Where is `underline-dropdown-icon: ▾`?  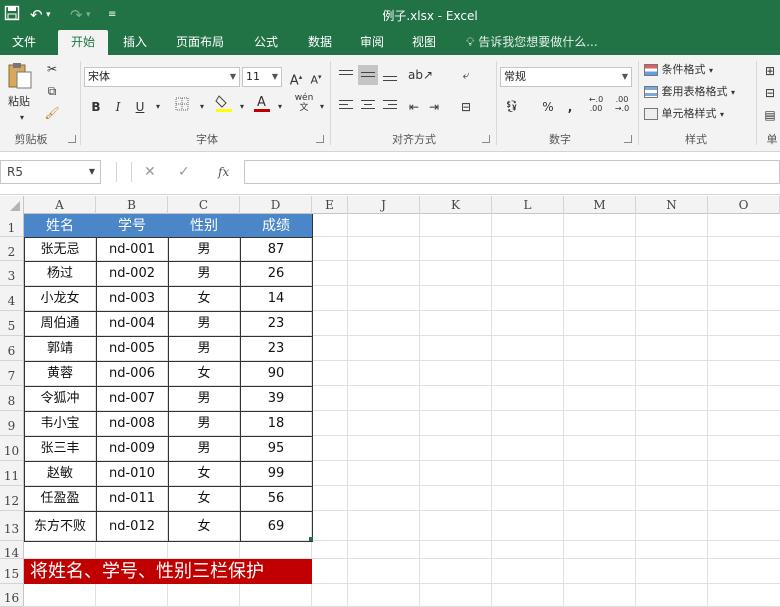 underline-dropdown-icon: ▾ is located at coordinates (158, 107).